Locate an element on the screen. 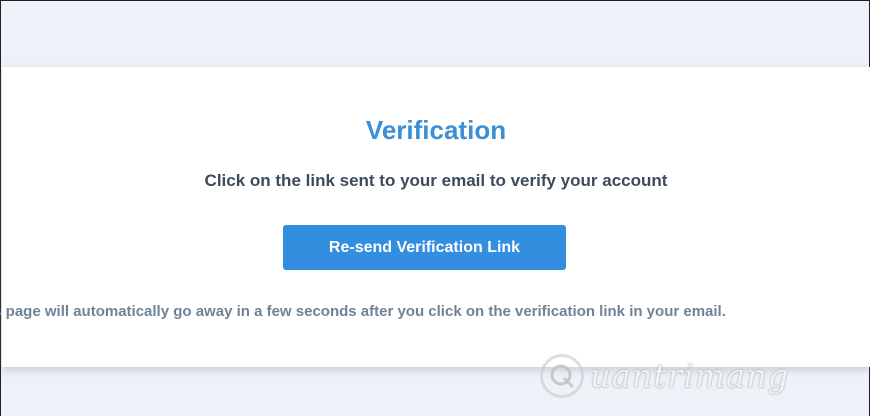  quantrimang-logo-icon is located at coordinates (562, 376).